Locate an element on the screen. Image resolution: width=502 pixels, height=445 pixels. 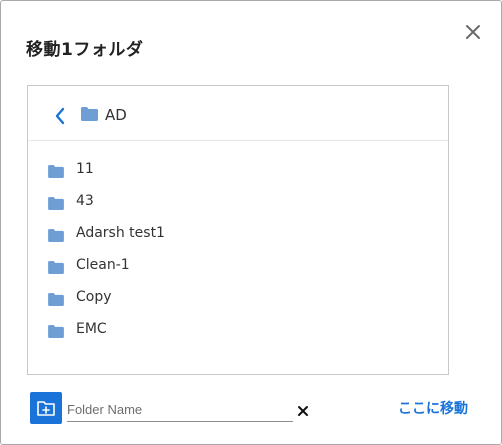
chevron-left-icon is located at coordinates (60, 116).